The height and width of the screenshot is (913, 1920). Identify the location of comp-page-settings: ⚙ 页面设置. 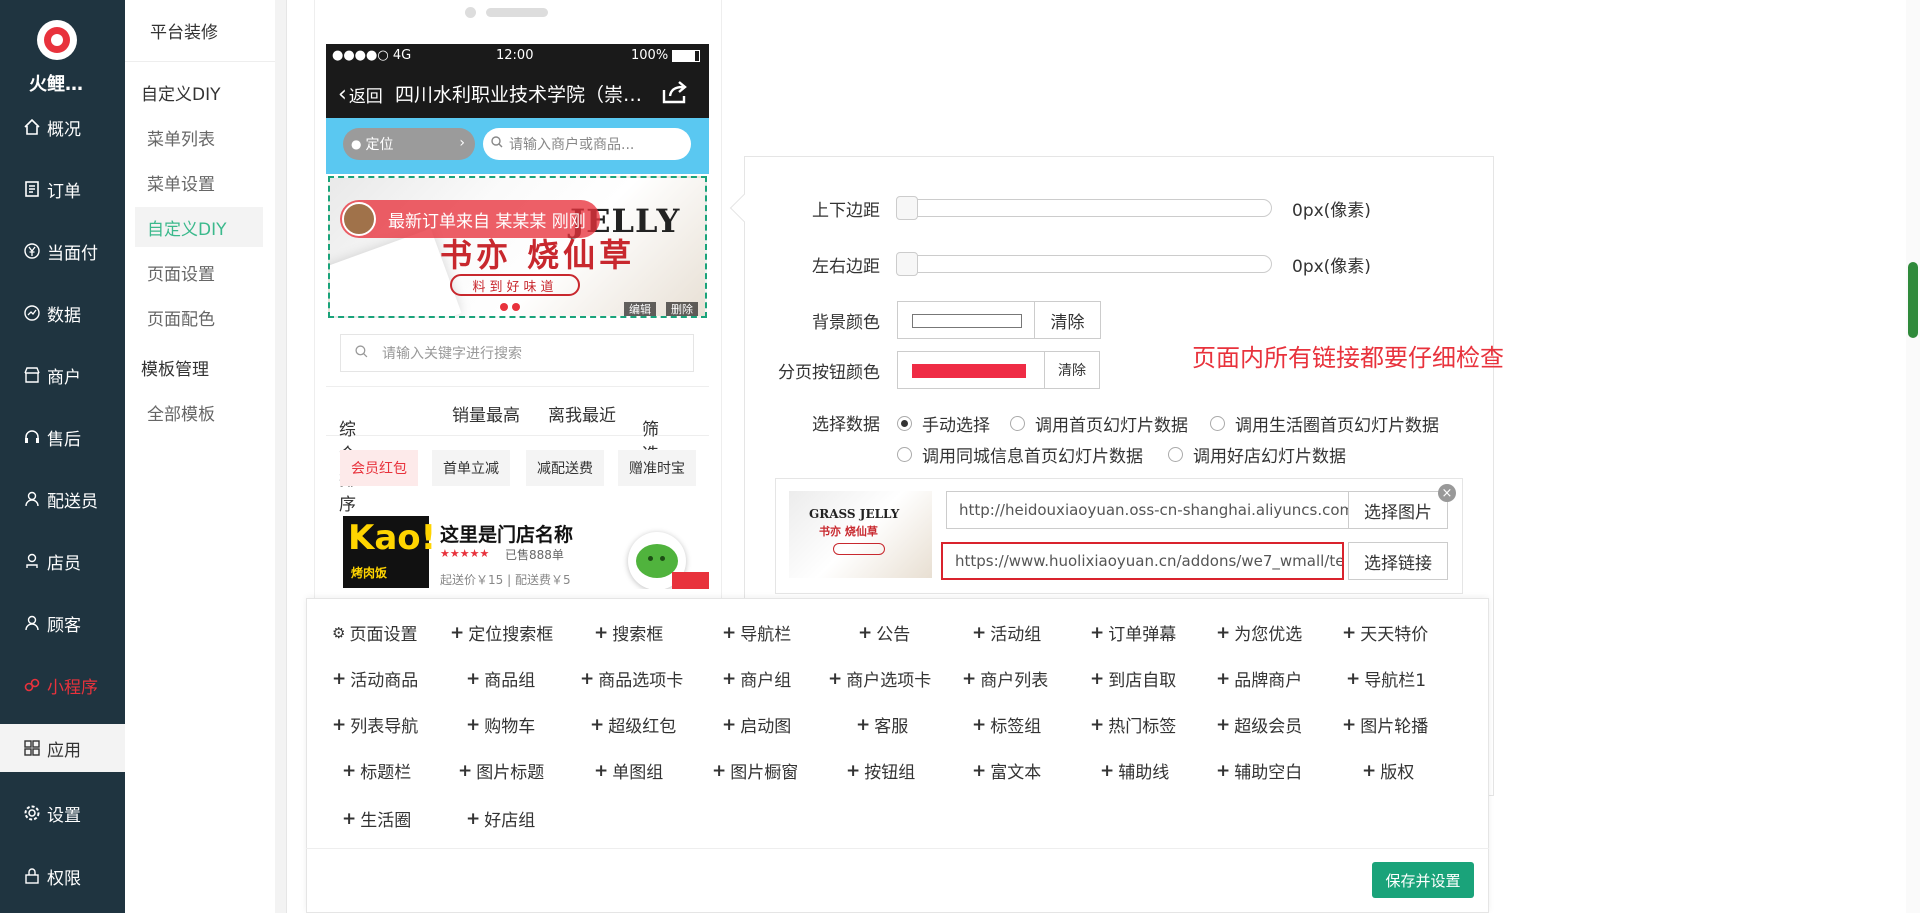
(374, 633).